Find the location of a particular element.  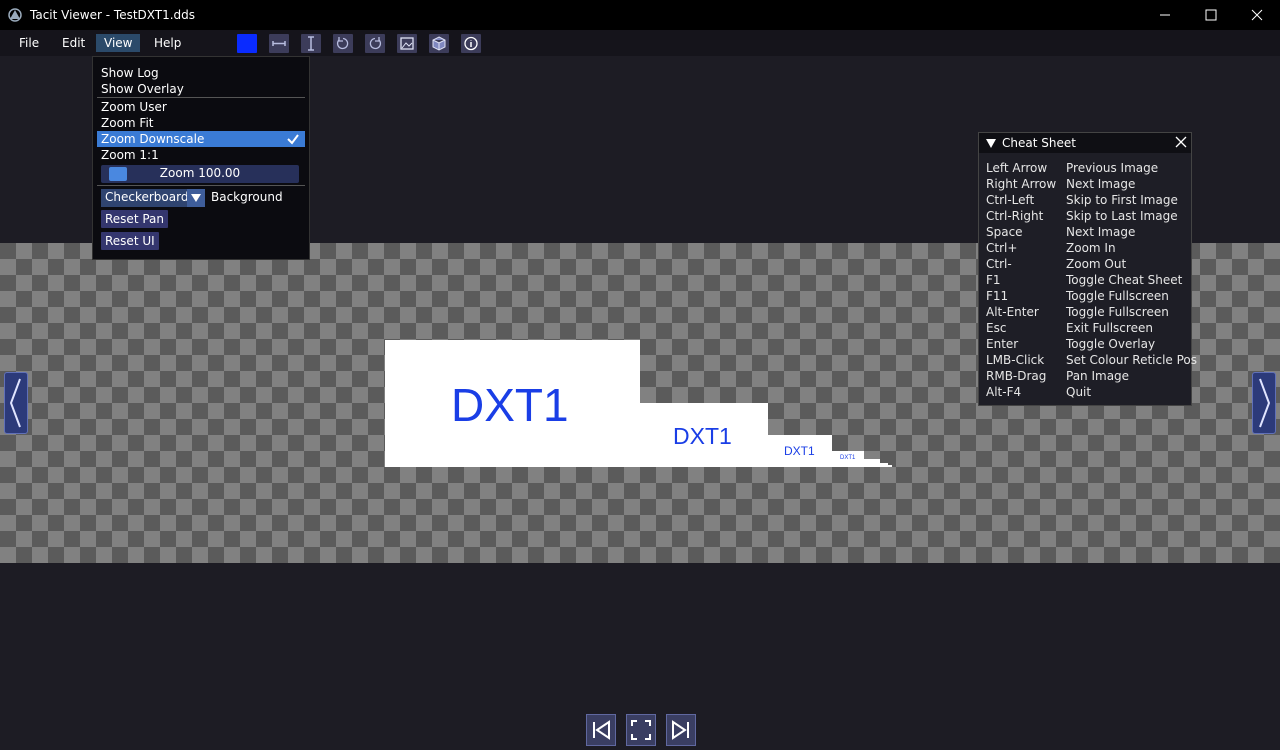

shortcut-key: F1 is located at coordinates (993, 280).